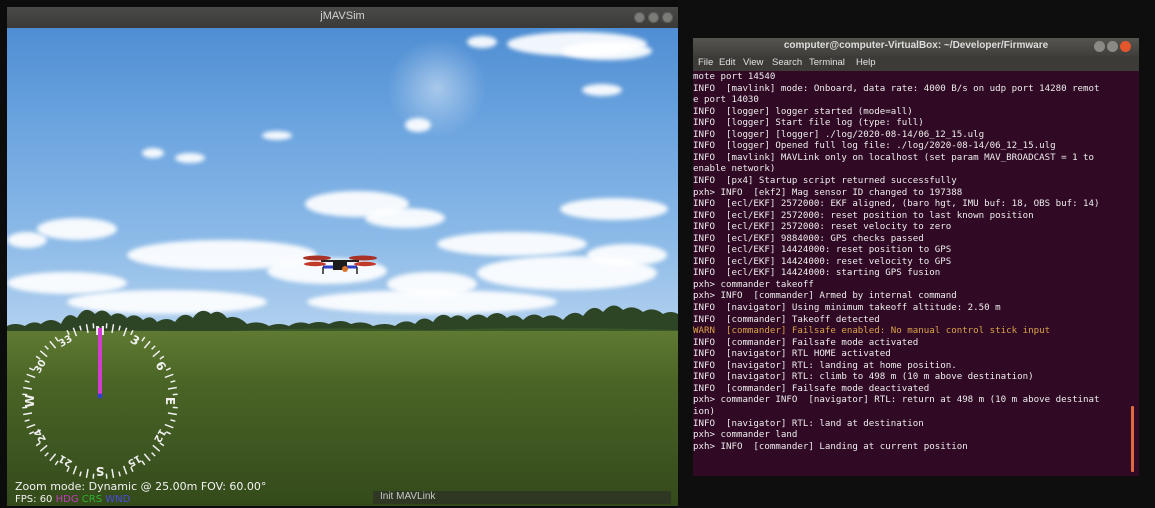  What do you see at coordinates (100, 396) in the screenshot?
I see `vehicle-marker` at bounding box center [100, 396].